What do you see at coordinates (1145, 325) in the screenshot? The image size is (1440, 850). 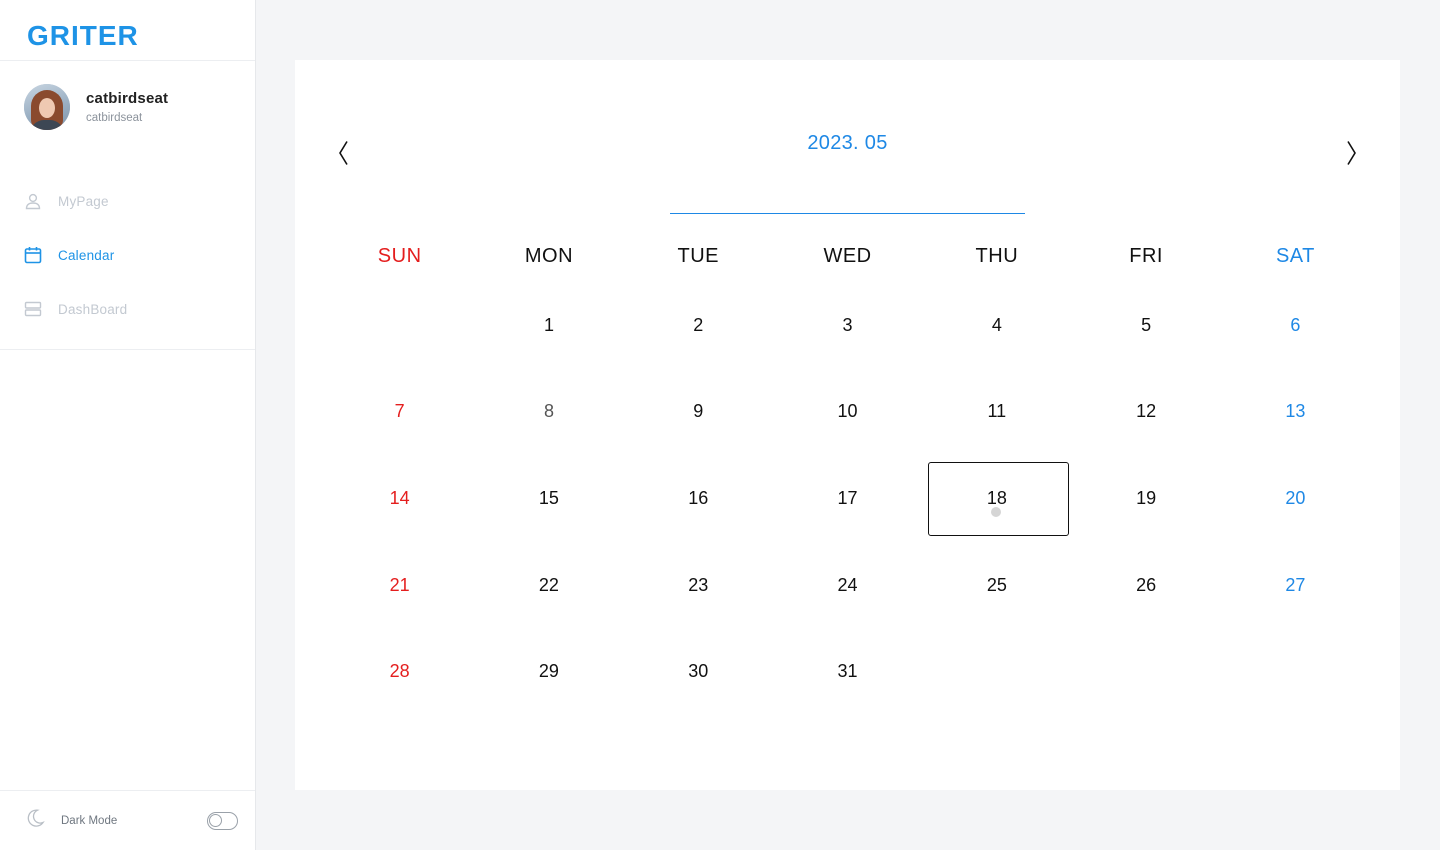 I see `day-cell: 5` at bounding box center [1145, 325].